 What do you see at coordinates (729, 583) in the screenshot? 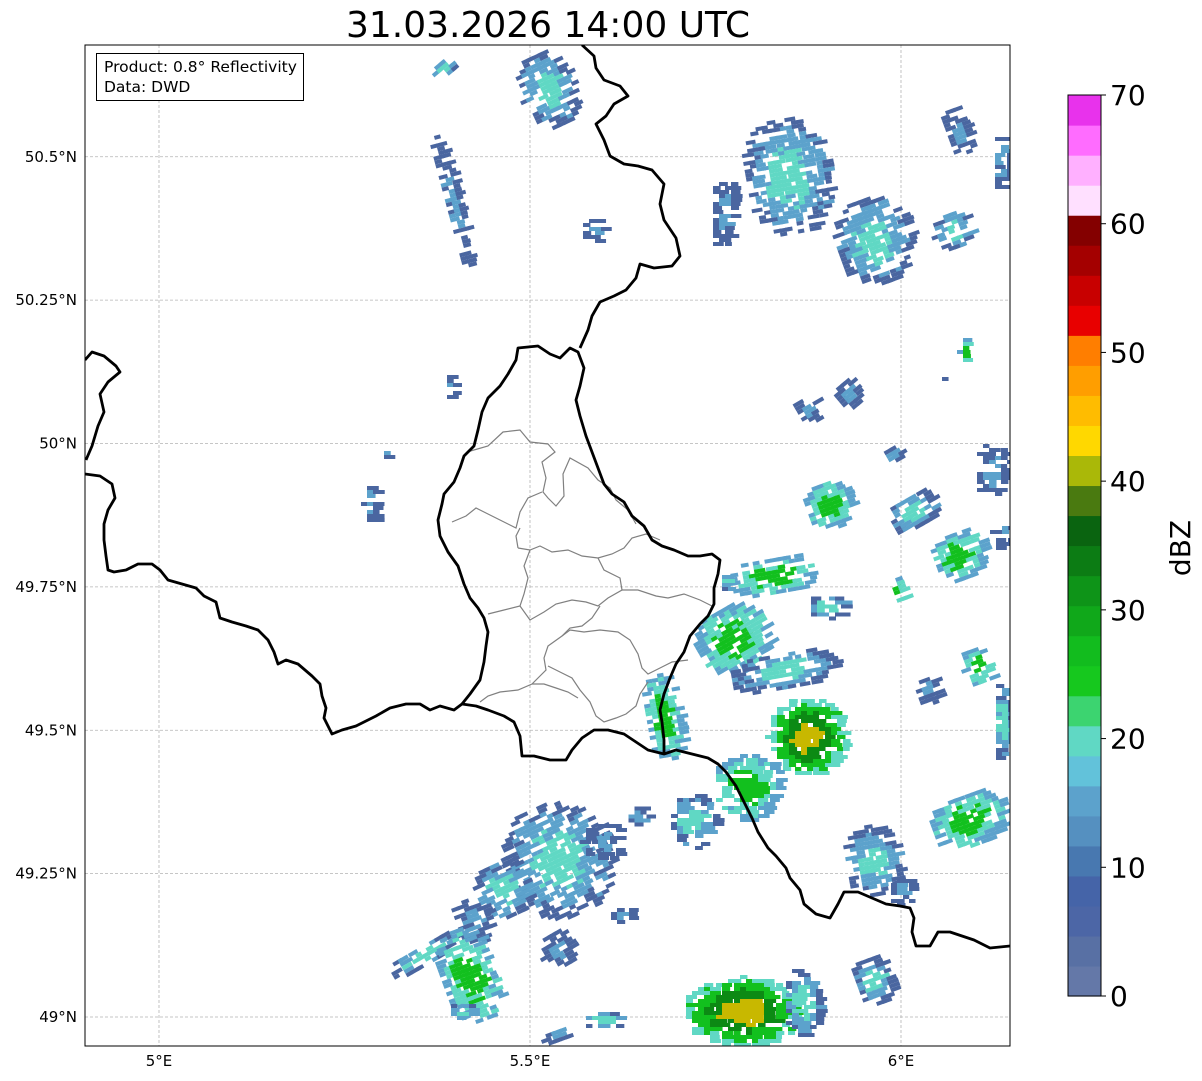
I see `echo-cell` at bounding box center [729, 583].